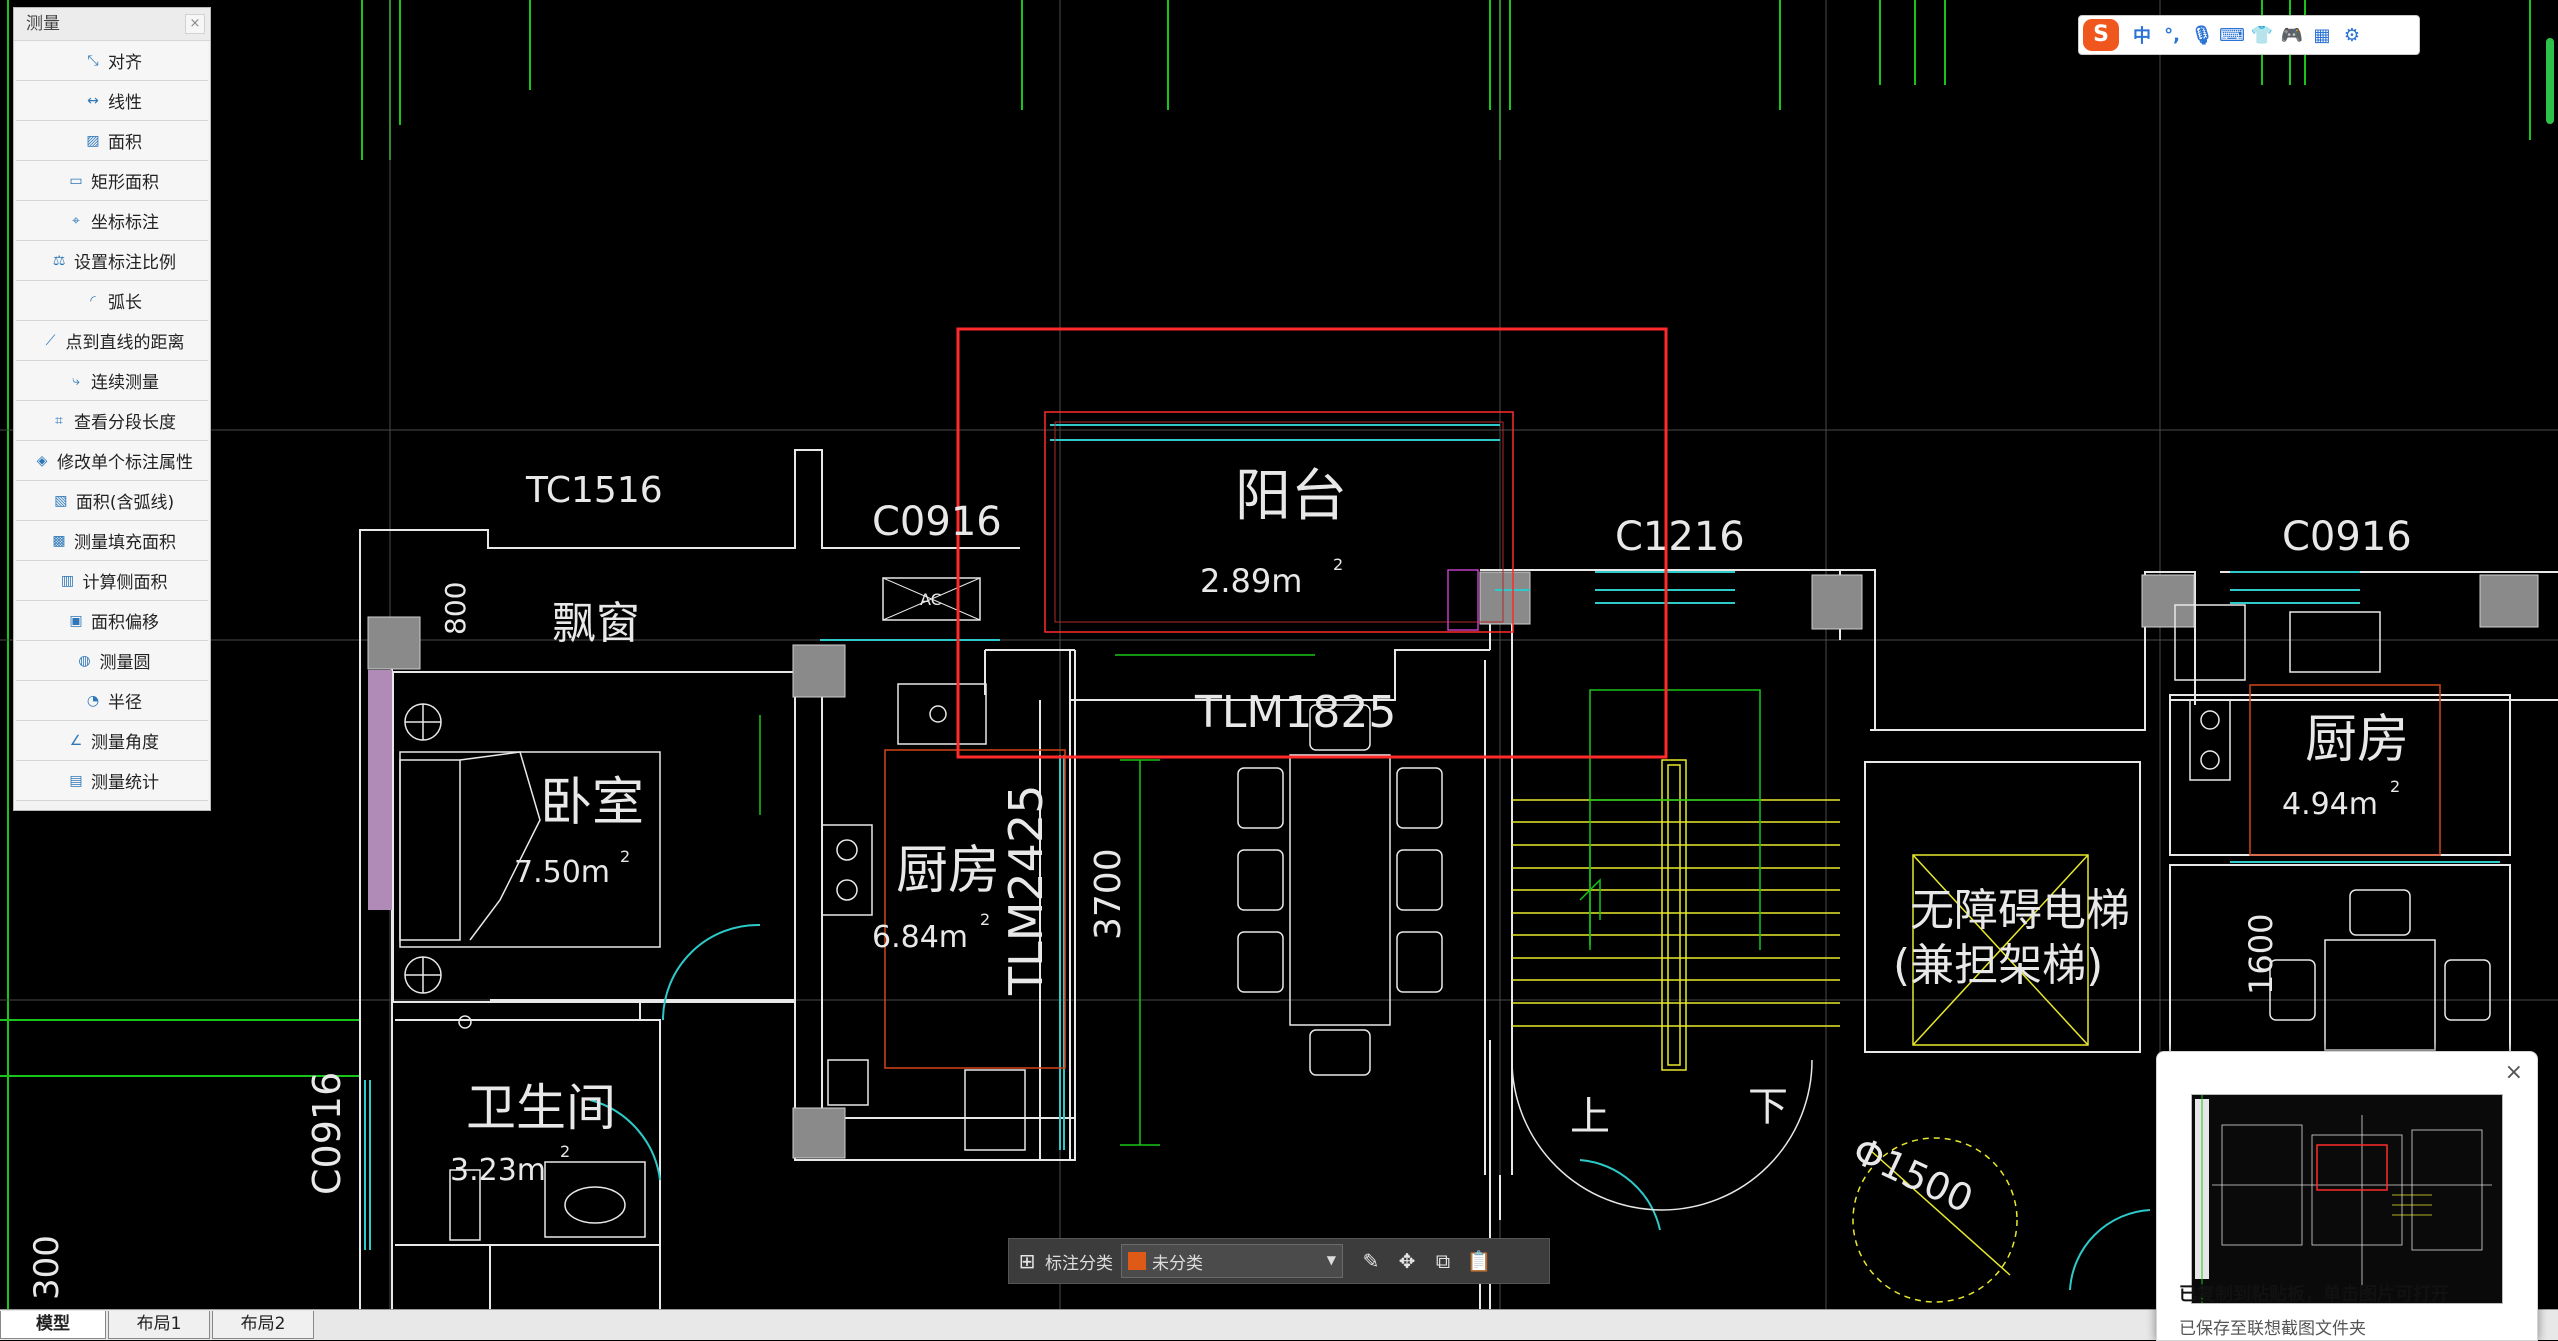  I want to click on linear-dimension-icon: ↔, so click(93, 100).